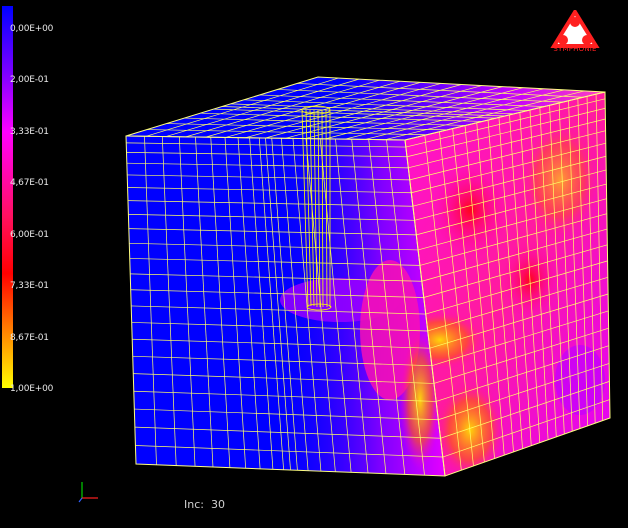  I want to click on xyz-axes-icon, so click(88, 492).